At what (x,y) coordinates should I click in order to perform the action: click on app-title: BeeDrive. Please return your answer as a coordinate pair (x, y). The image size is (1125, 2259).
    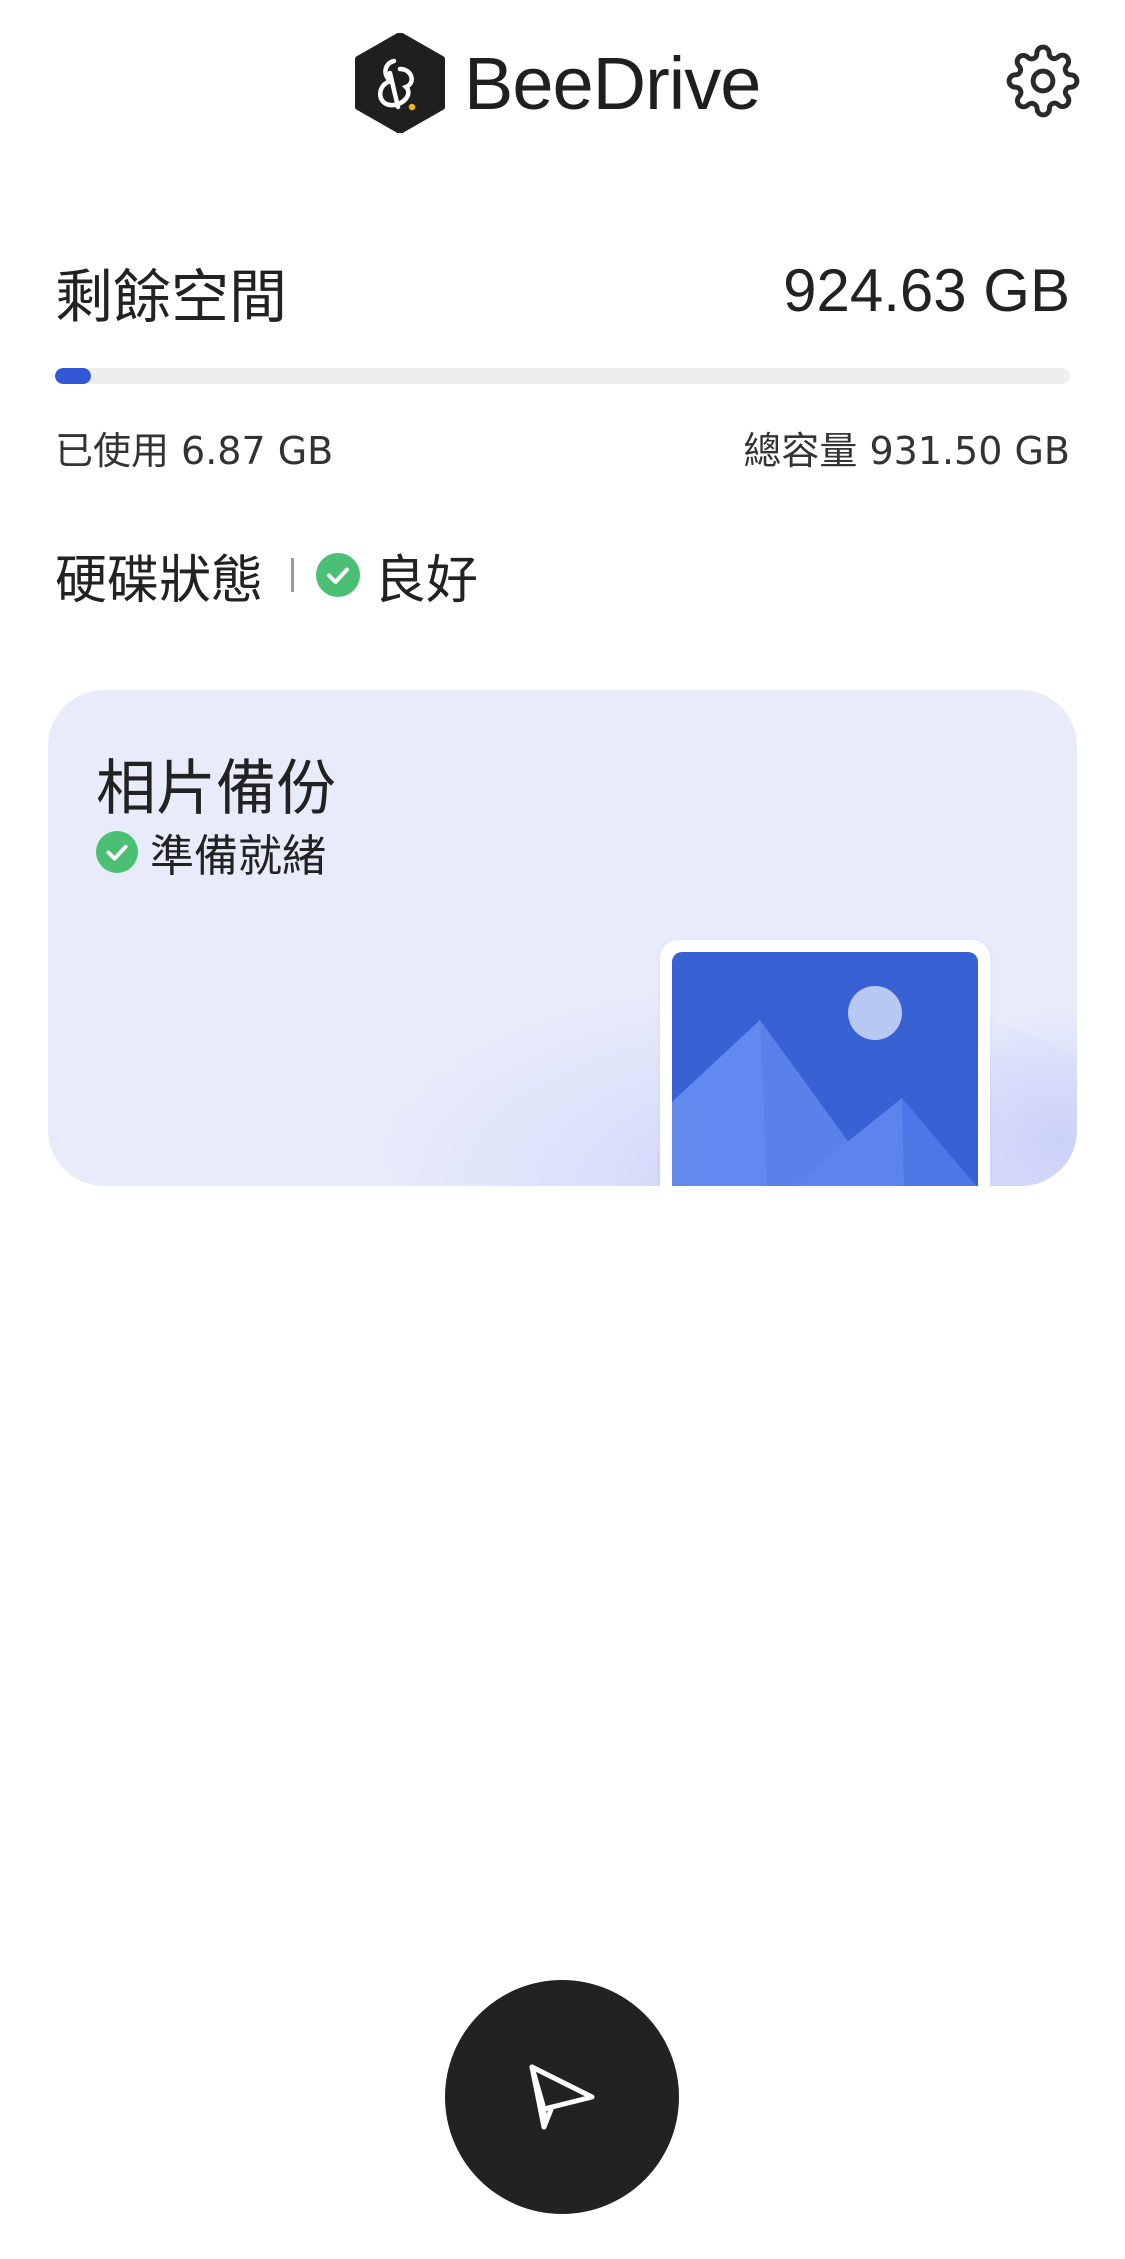
    Looking at the image, I should click on (612, 83).